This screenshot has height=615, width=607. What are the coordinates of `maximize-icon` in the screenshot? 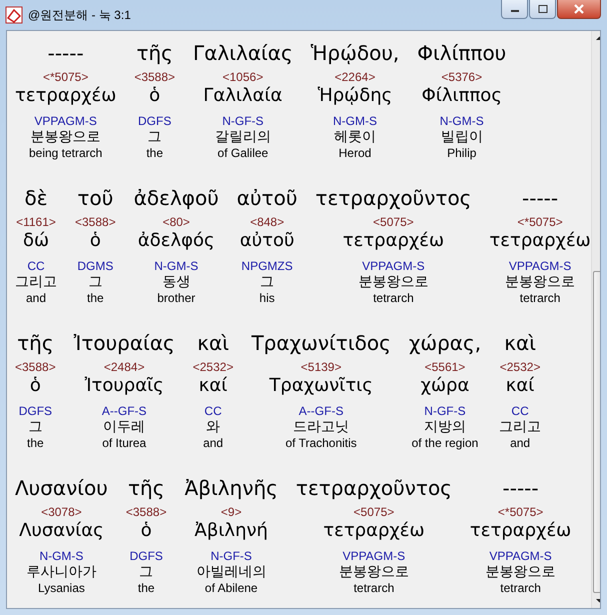 It's located at (543, 9).